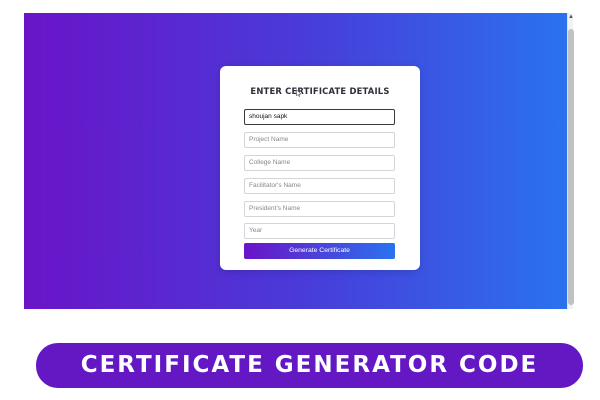  I want to click on scroll-up-arrow-icon: ▲, so click(571, 17).